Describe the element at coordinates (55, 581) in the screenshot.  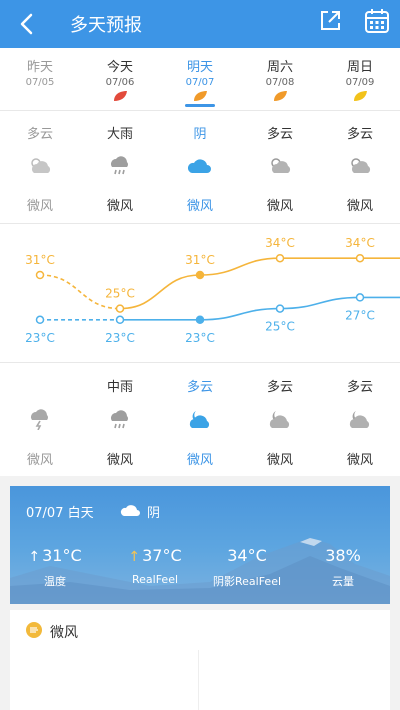
I see `stat-label: 温度` at that location.